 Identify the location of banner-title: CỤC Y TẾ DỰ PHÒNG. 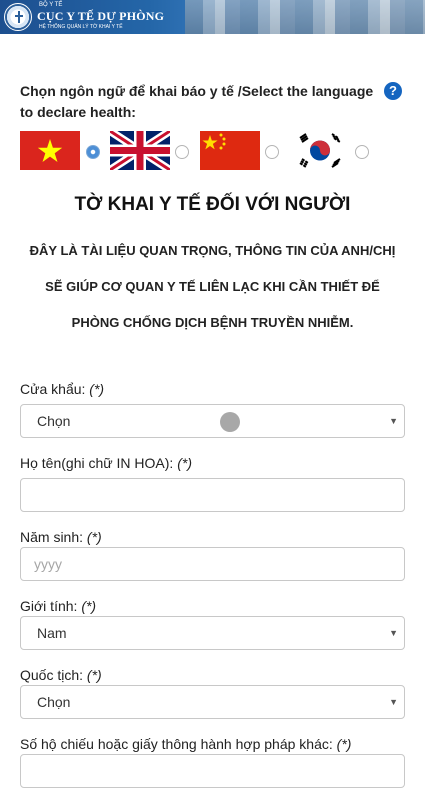
(101, 16).